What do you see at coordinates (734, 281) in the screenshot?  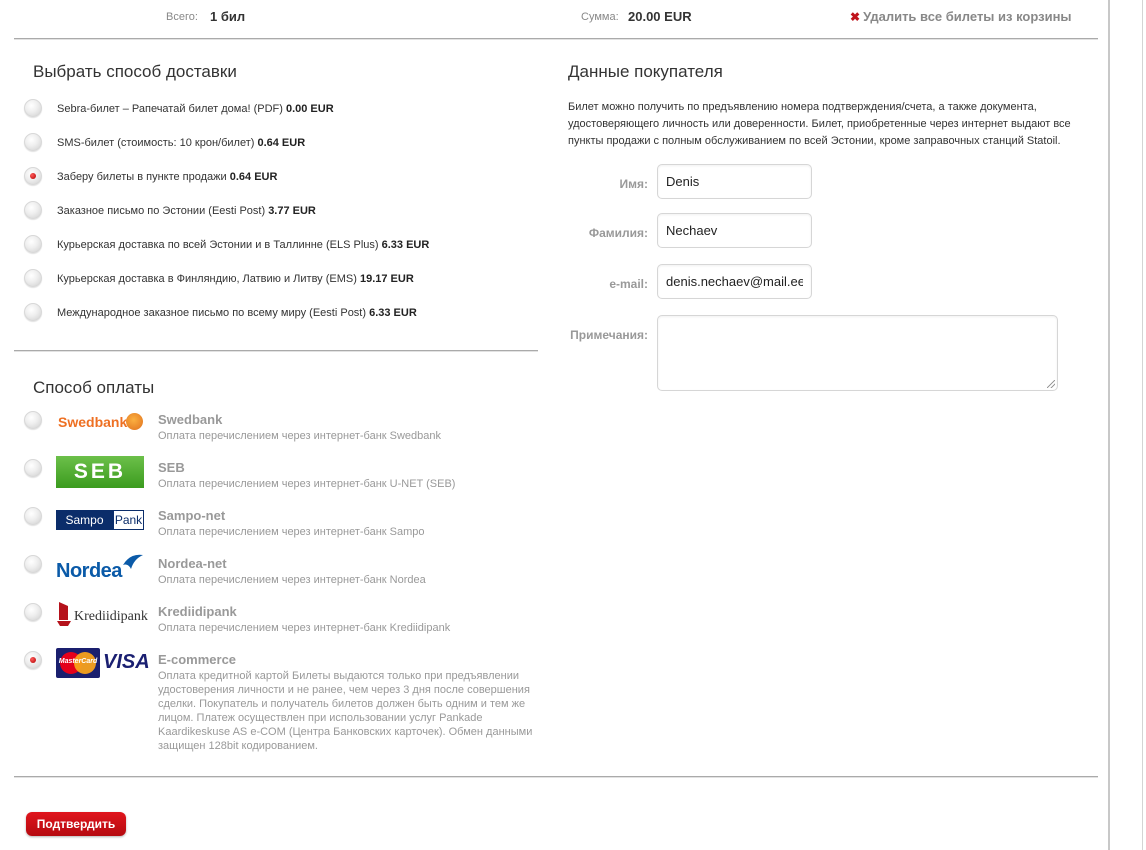 I see `email-field` at bounding box center [734, 281].